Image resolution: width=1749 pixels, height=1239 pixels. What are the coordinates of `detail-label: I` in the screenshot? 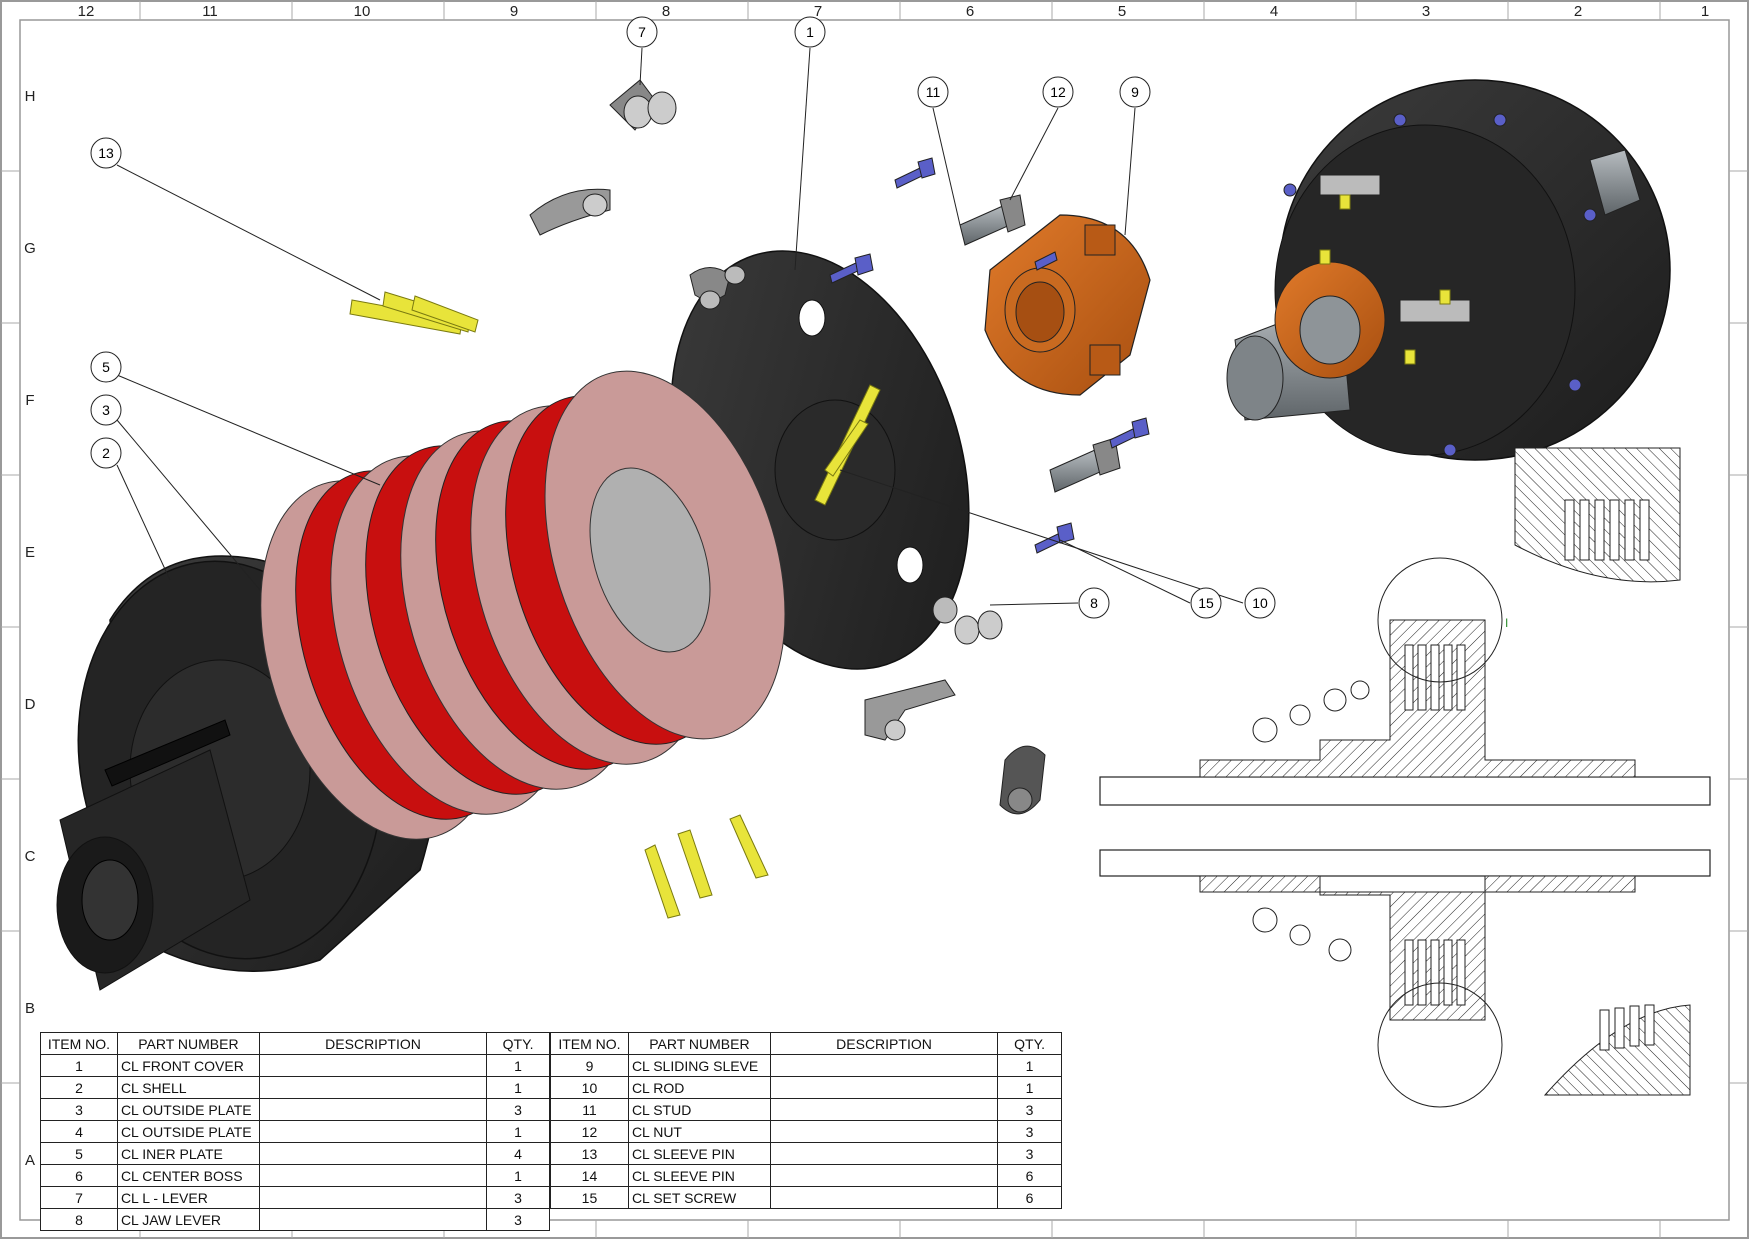 It's located at (1506, 623).